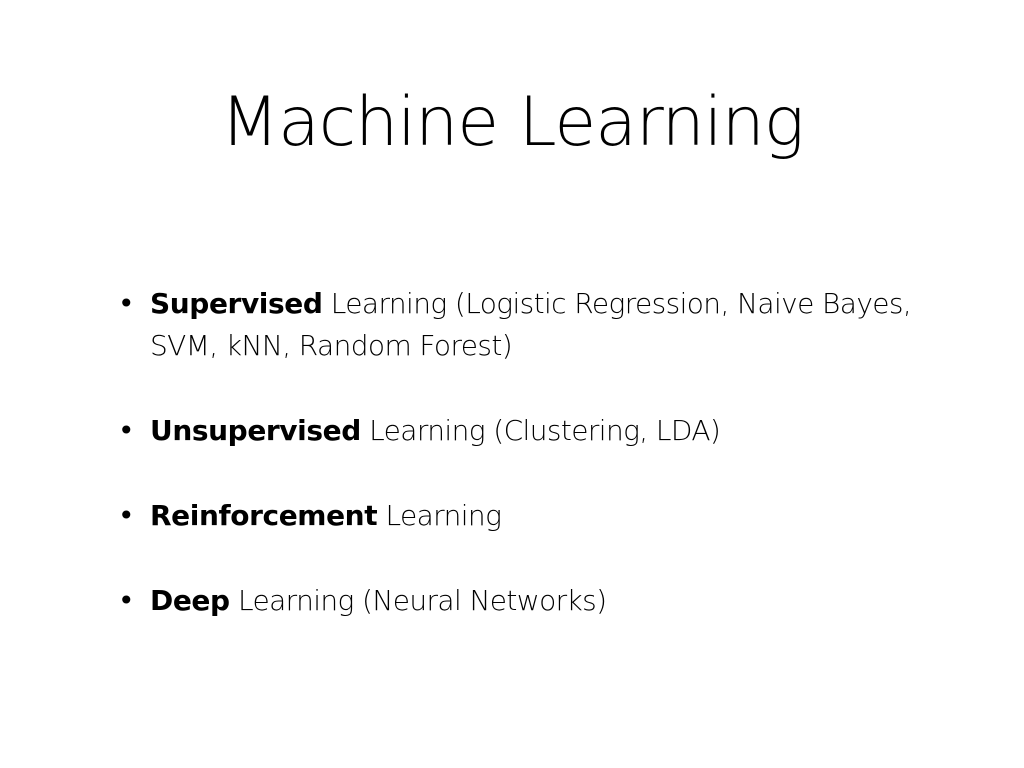 The height and width of the screenshot is (768, 1024). I want to click on slide-title: Machine Learning, so click(512, 122).